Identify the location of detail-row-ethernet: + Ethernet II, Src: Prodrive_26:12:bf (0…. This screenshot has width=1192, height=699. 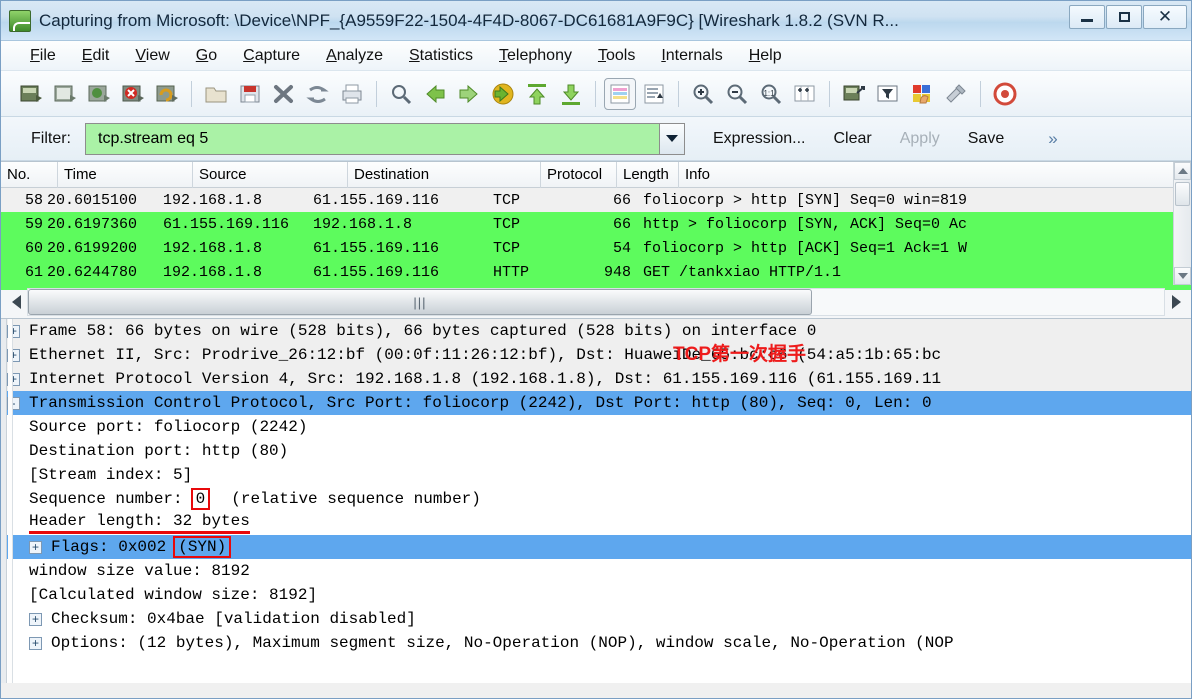
(596, 355).